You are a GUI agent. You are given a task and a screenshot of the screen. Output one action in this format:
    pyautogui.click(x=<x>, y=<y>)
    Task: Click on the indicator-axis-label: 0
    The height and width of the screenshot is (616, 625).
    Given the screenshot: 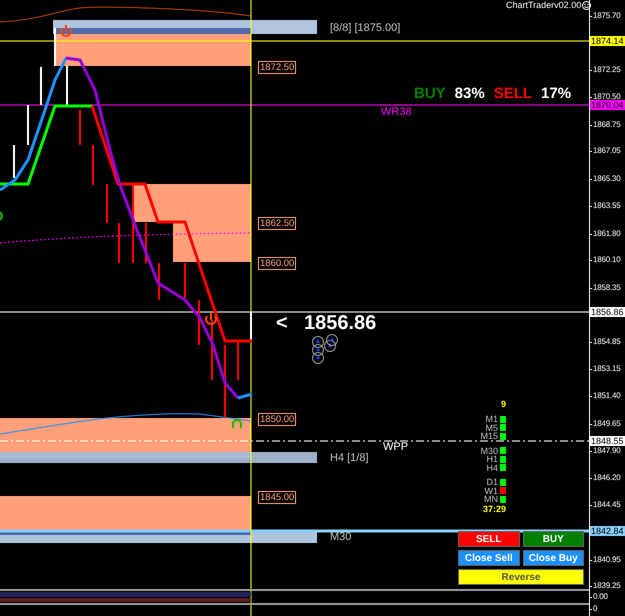 What is the action you would take?
    pyautogui.click(x=595, y=609)
    